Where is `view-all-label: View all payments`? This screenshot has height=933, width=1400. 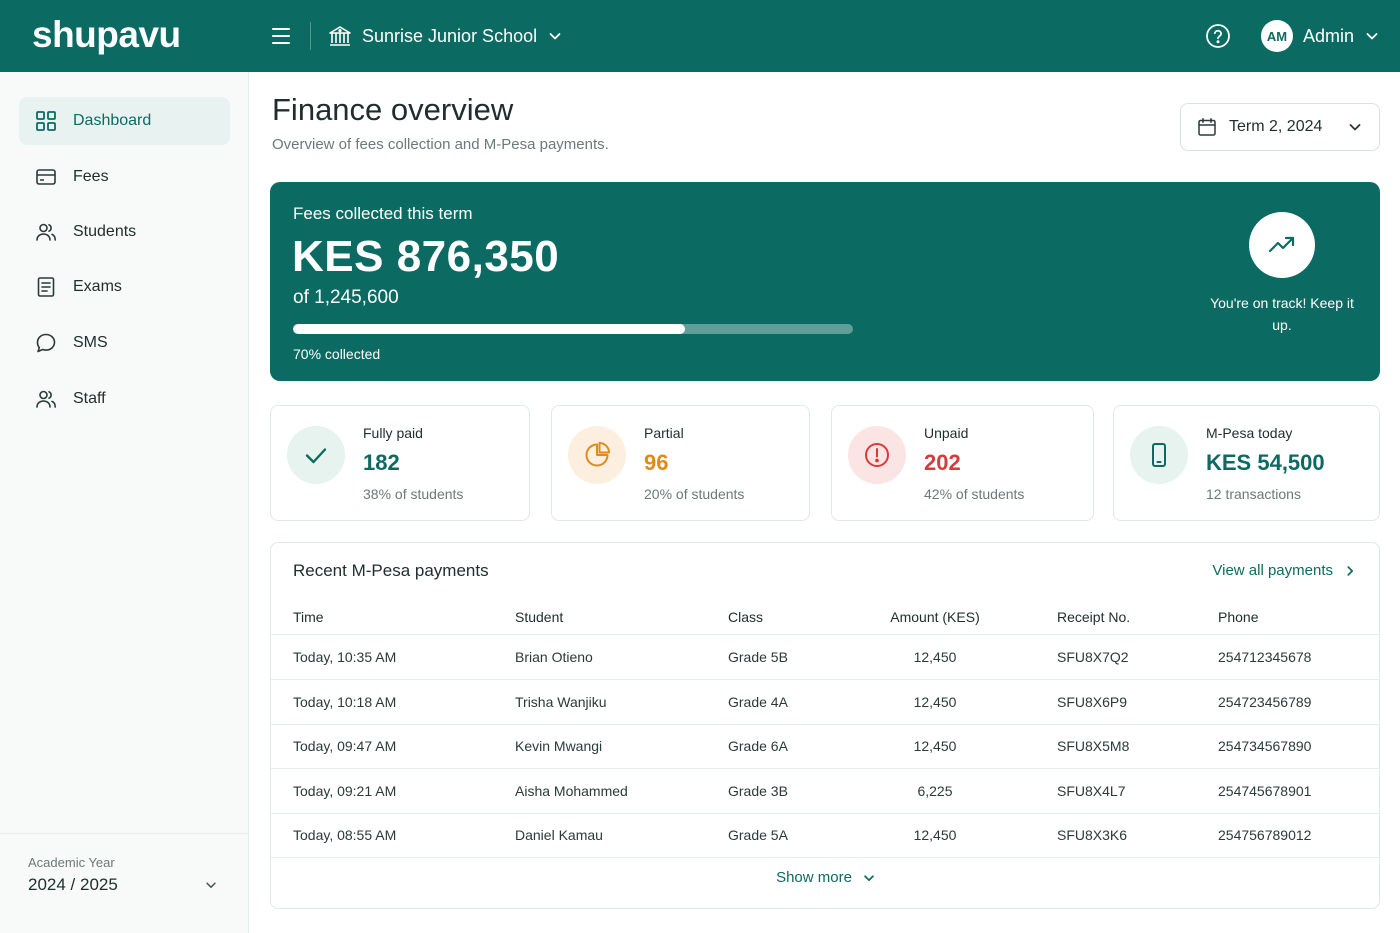 view-all-label: View all payments is located at coordinates (1272, 570).